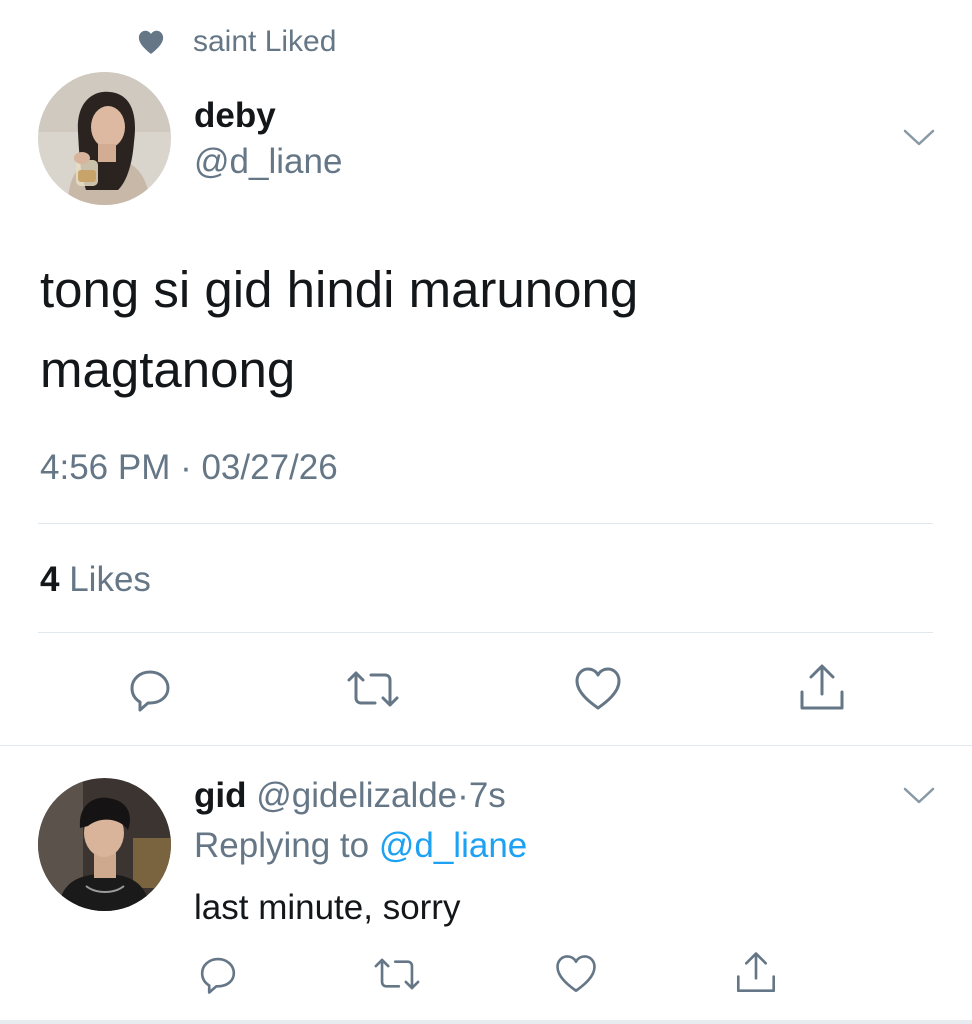 This screenshot has height=1024, width=972. I want to click on likes-number: 4, so click(50, 579).